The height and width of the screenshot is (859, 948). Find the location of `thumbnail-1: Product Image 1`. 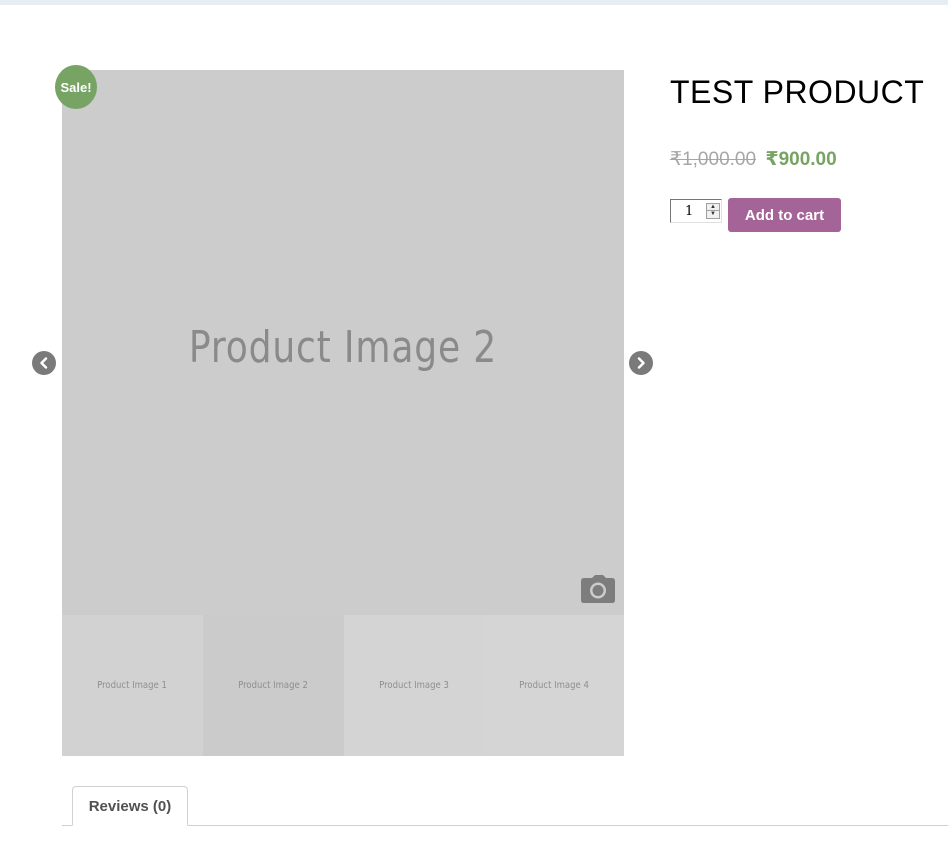

thumbnail-1: Product Image 1 is located at coordinates (132, 685).